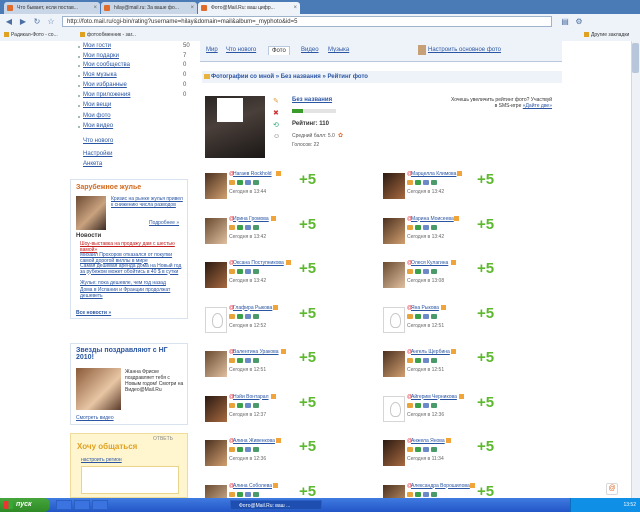  Describe the element at coordinates (279, 50) in the screenshot. I see `tab-foto: Фото` at that location.